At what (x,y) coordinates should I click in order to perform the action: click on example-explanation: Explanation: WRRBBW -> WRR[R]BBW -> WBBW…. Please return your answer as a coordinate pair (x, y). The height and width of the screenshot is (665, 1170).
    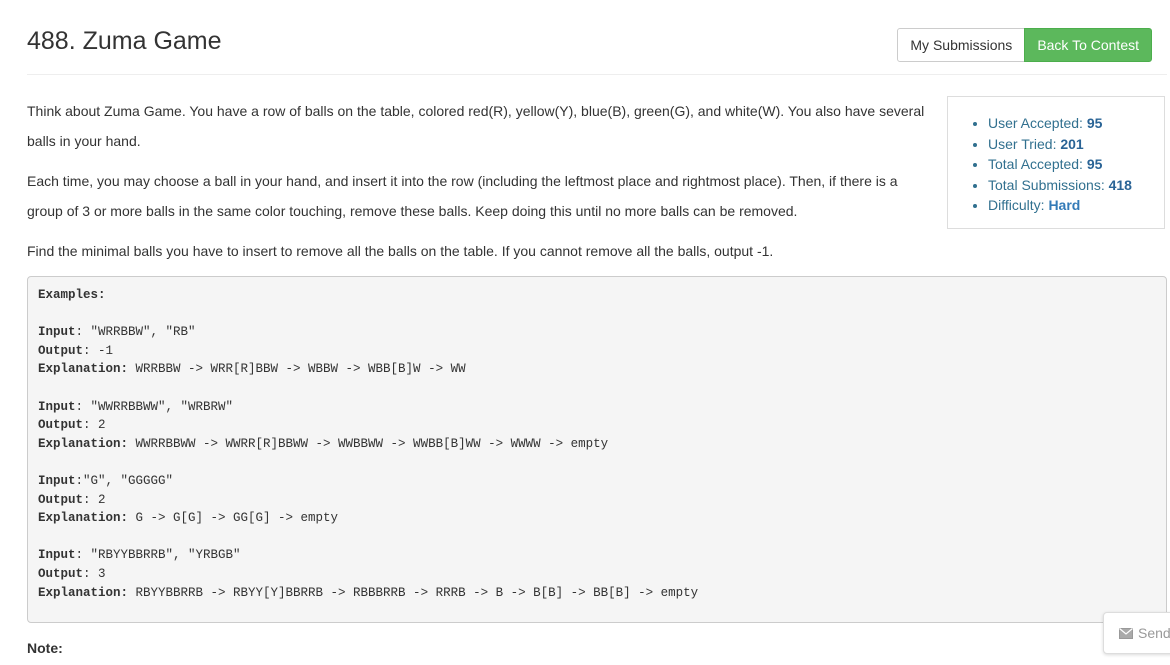
    Looking at the image, I should click on (252, 369).